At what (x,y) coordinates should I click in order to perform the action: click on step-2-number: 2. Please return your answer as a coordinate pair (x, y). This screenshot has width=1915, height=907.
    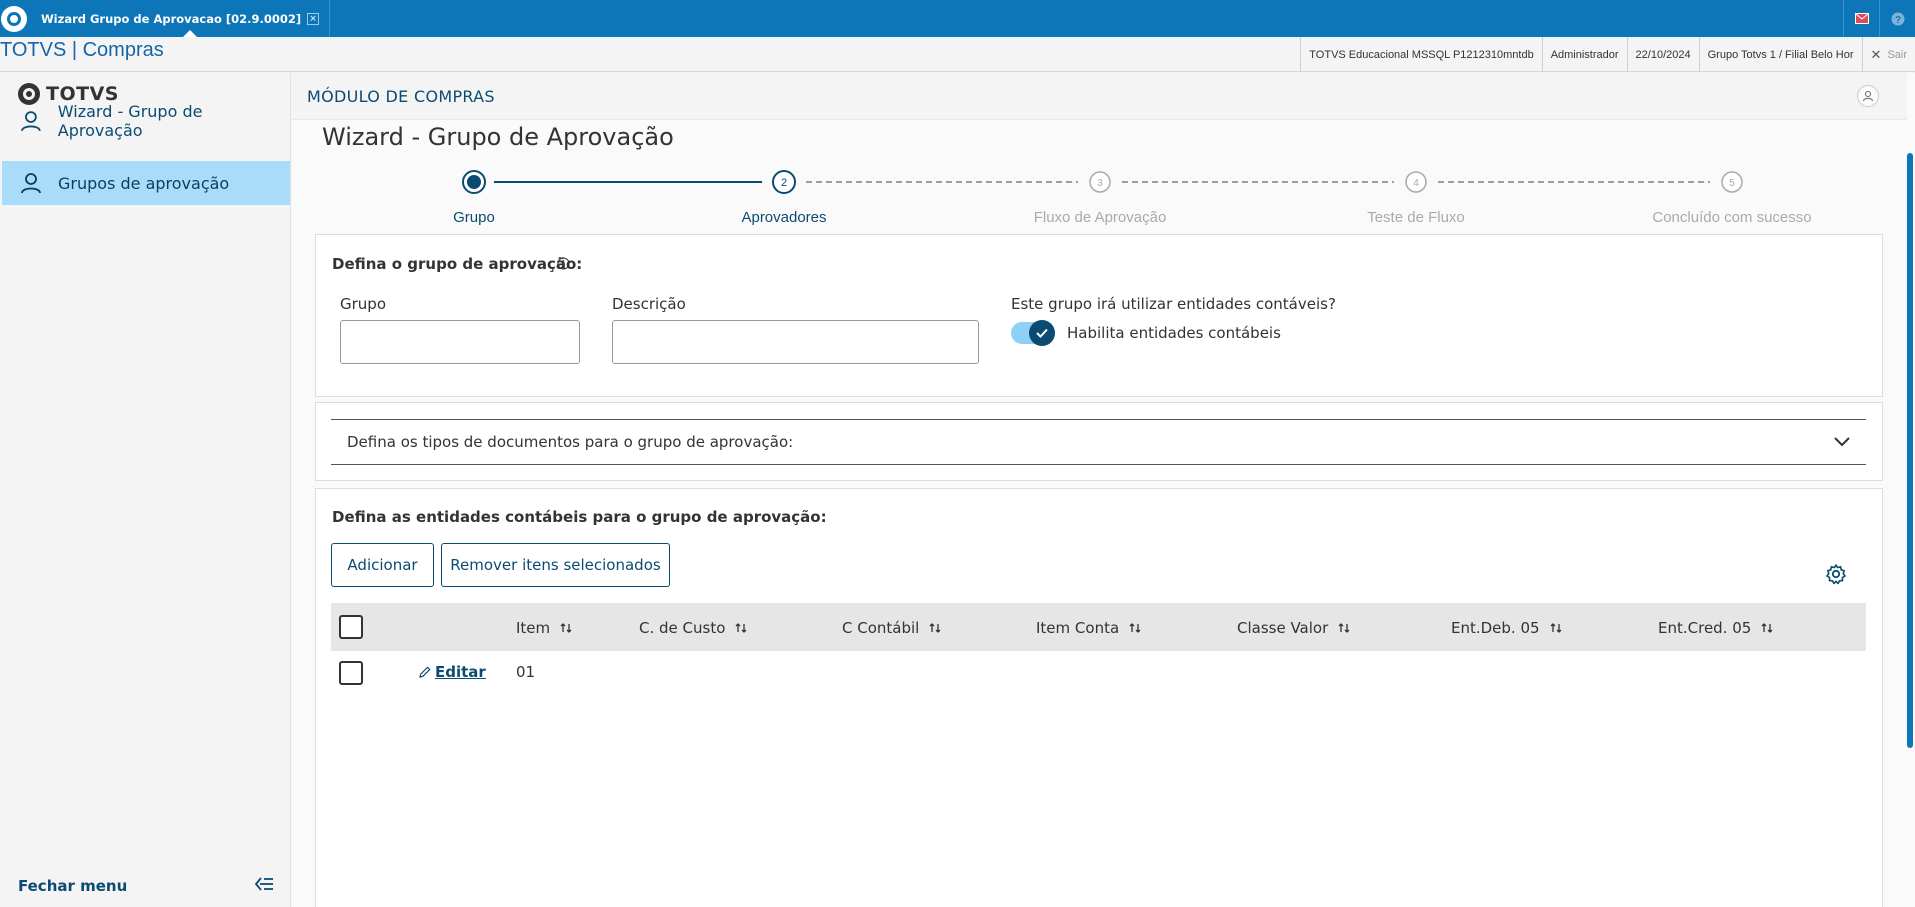
    Looking at the image, I should click on (784, 183).